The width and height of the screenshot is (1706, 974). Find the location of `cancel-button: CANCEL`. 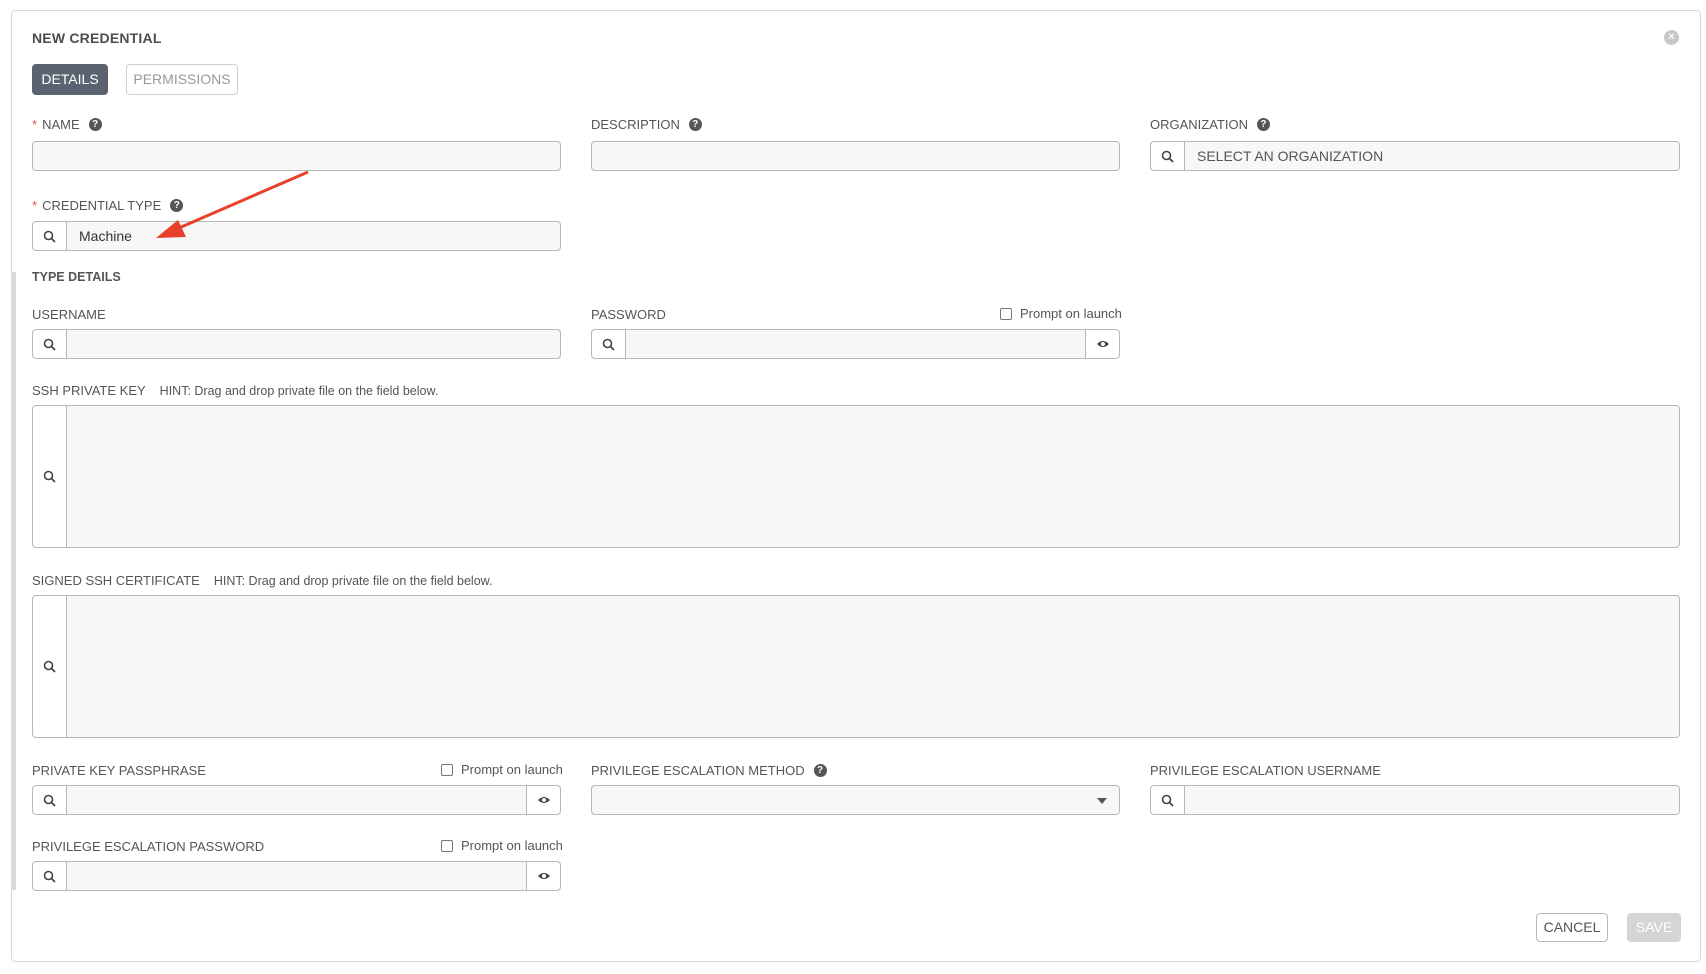

cancel-button: CANCEL is located at coordinates (1572, 927).